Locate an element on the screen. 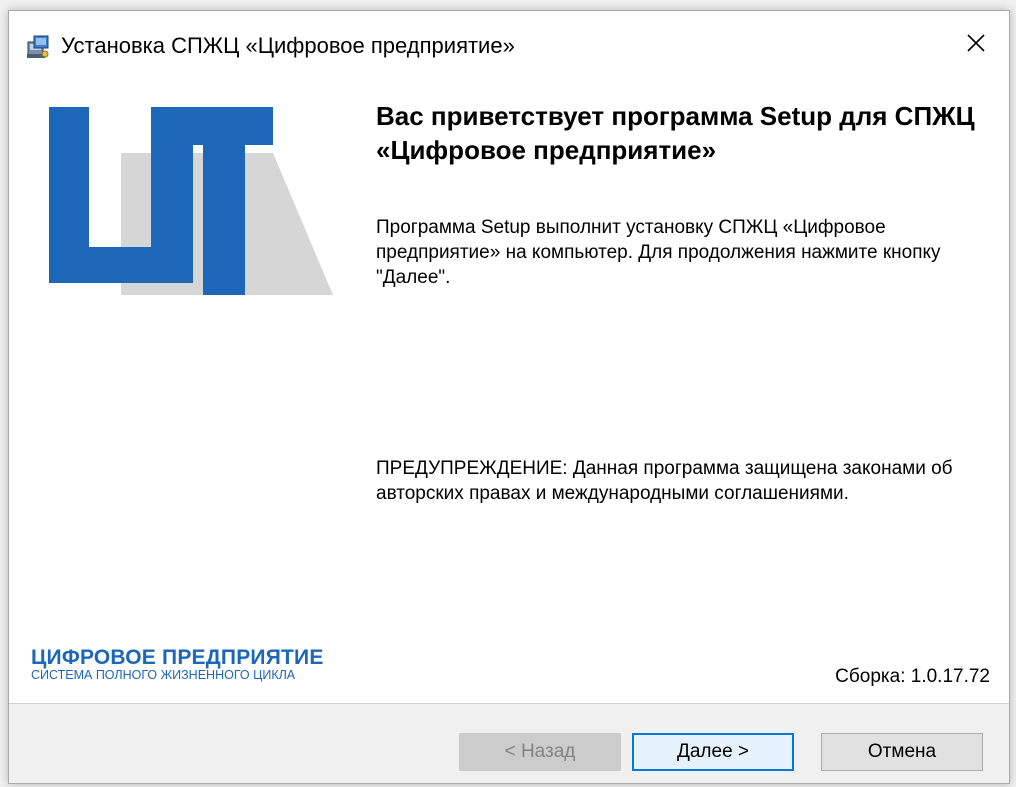 The height and width of the screenshot is (787, 1016). brand-subtitle: СИСТЕМА ПОЛНОГО ЖИЗНЕННОГО ЦИКЛА is located at coordinates (163, 675).